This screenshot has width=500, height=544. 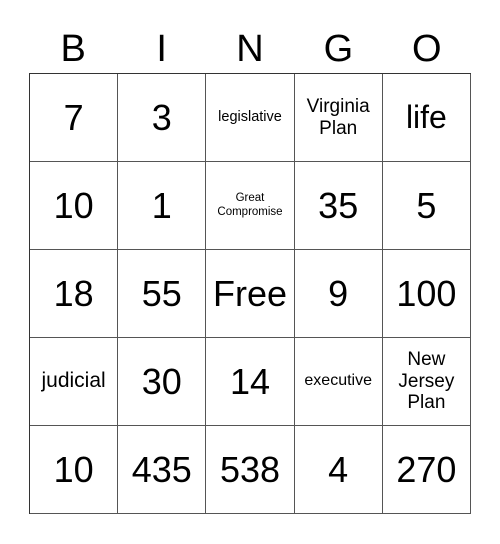 I want to click on header-letter-o: O, so click(x=427, y=49).